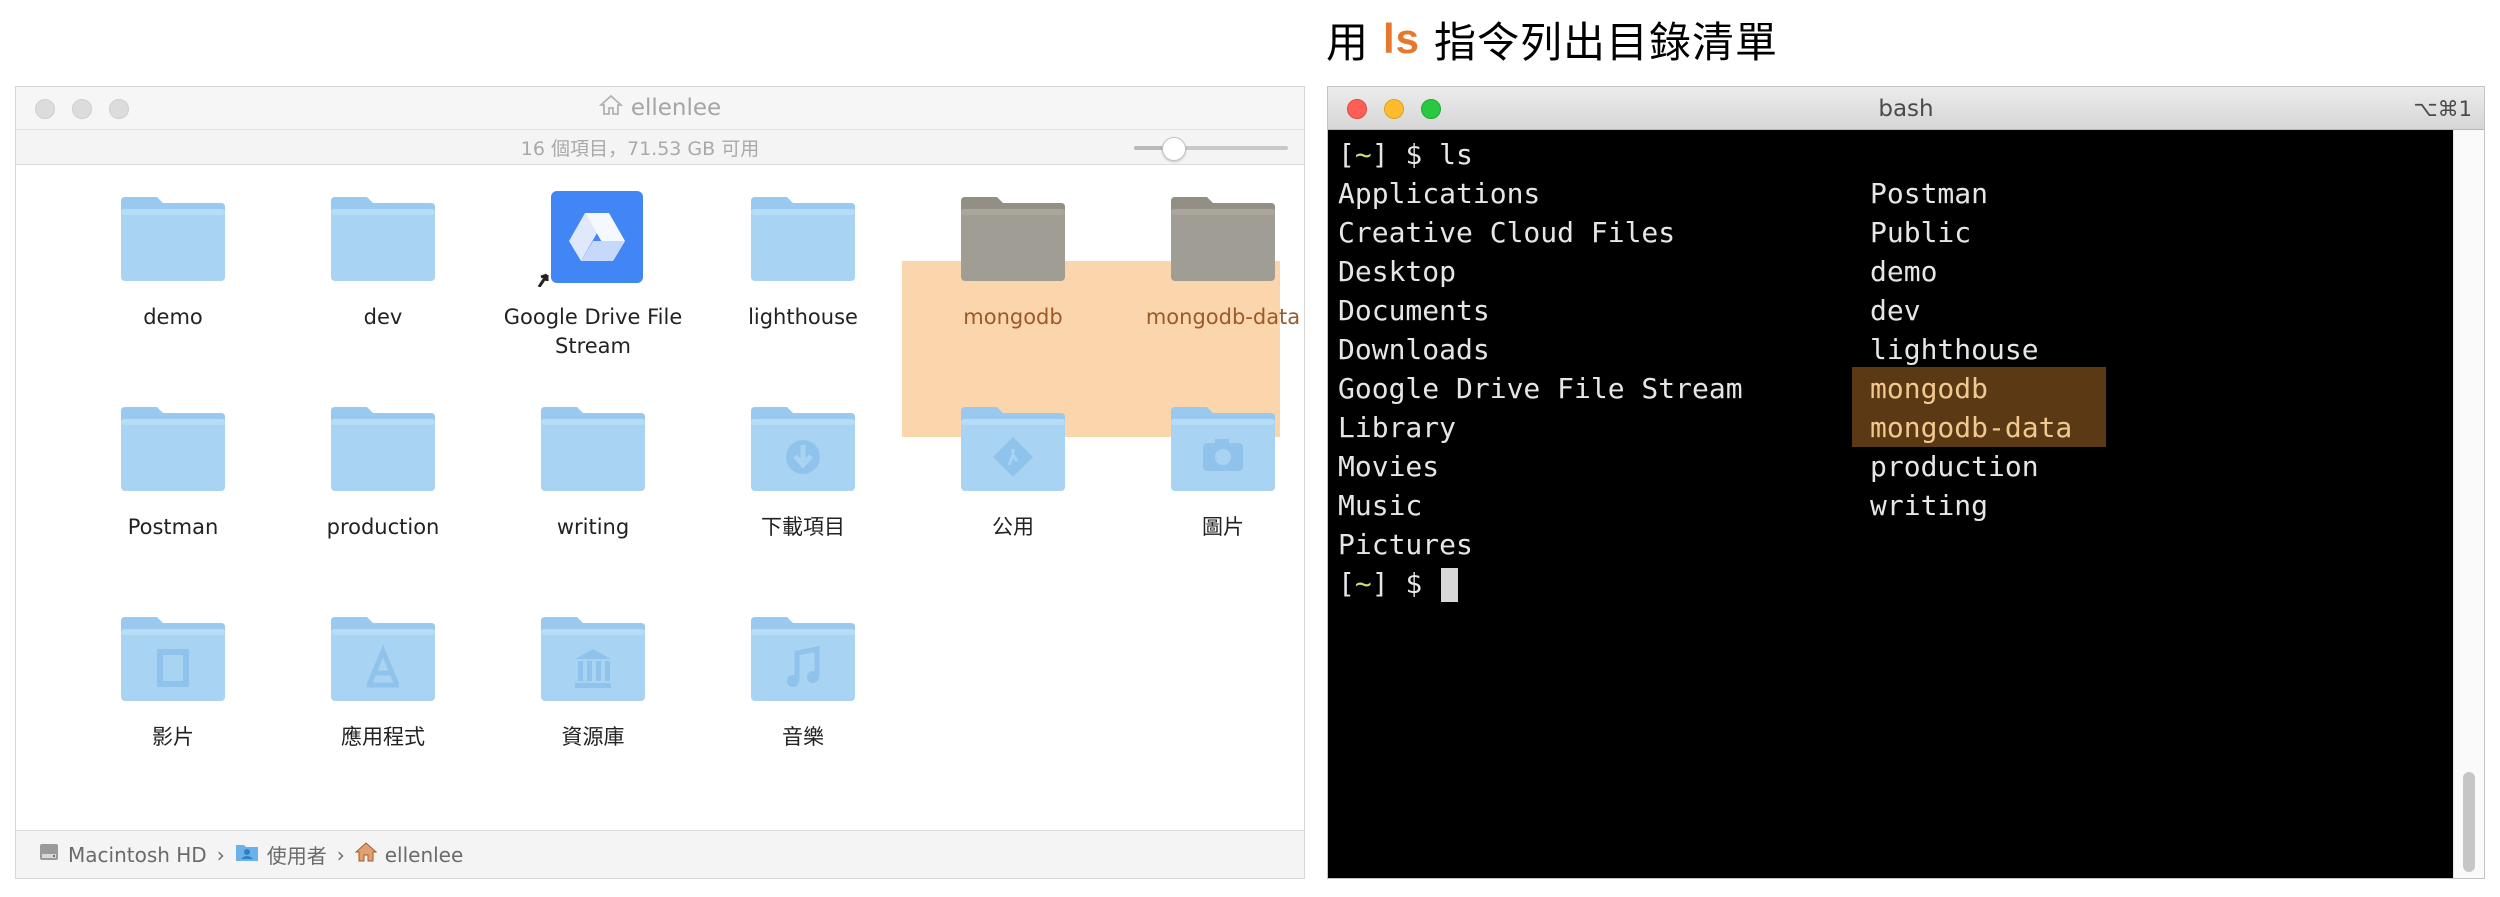 The height and width of the screenshot is (897, 2500). I want to click on ls-entry: Pictures, so click(1405, 544).